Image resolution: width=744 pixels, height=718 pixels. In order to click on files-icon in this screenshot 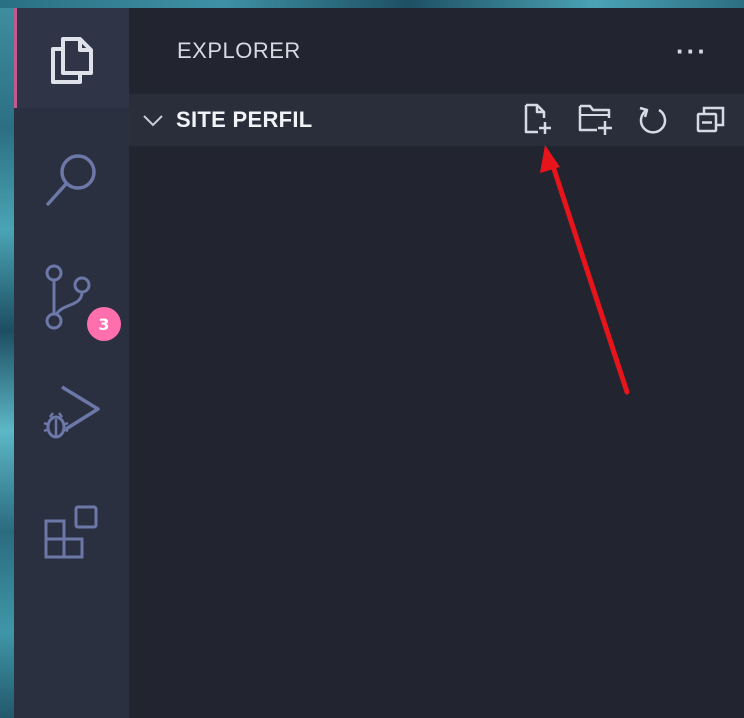, I will do `click(72, 58)`.